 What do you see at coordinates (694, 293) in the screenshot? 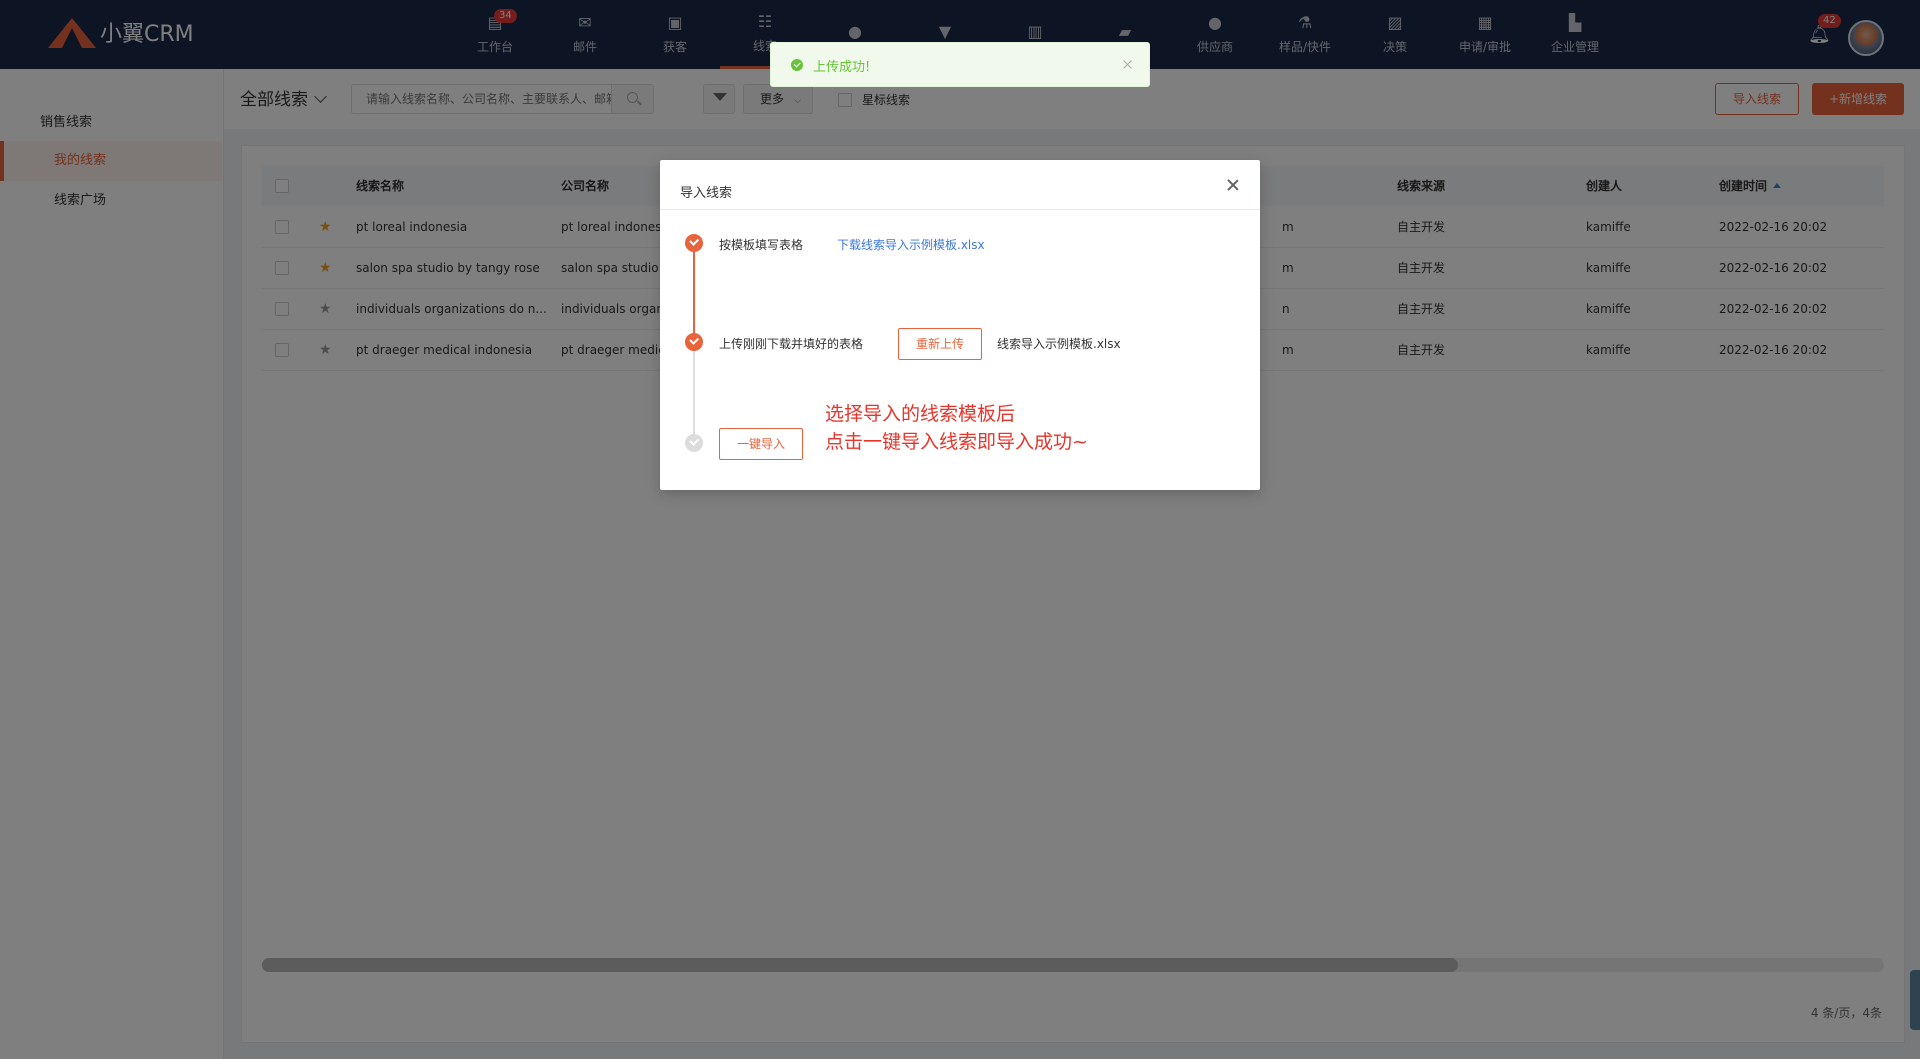
I see `step-connector-done` at bounding box center [694, 293].